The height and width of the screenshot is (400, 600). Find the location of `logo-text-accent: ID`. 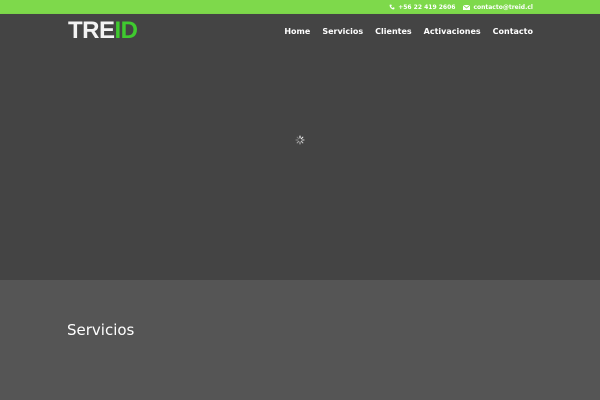

logo-text-accent: ID is located at coordinates (126, 30).